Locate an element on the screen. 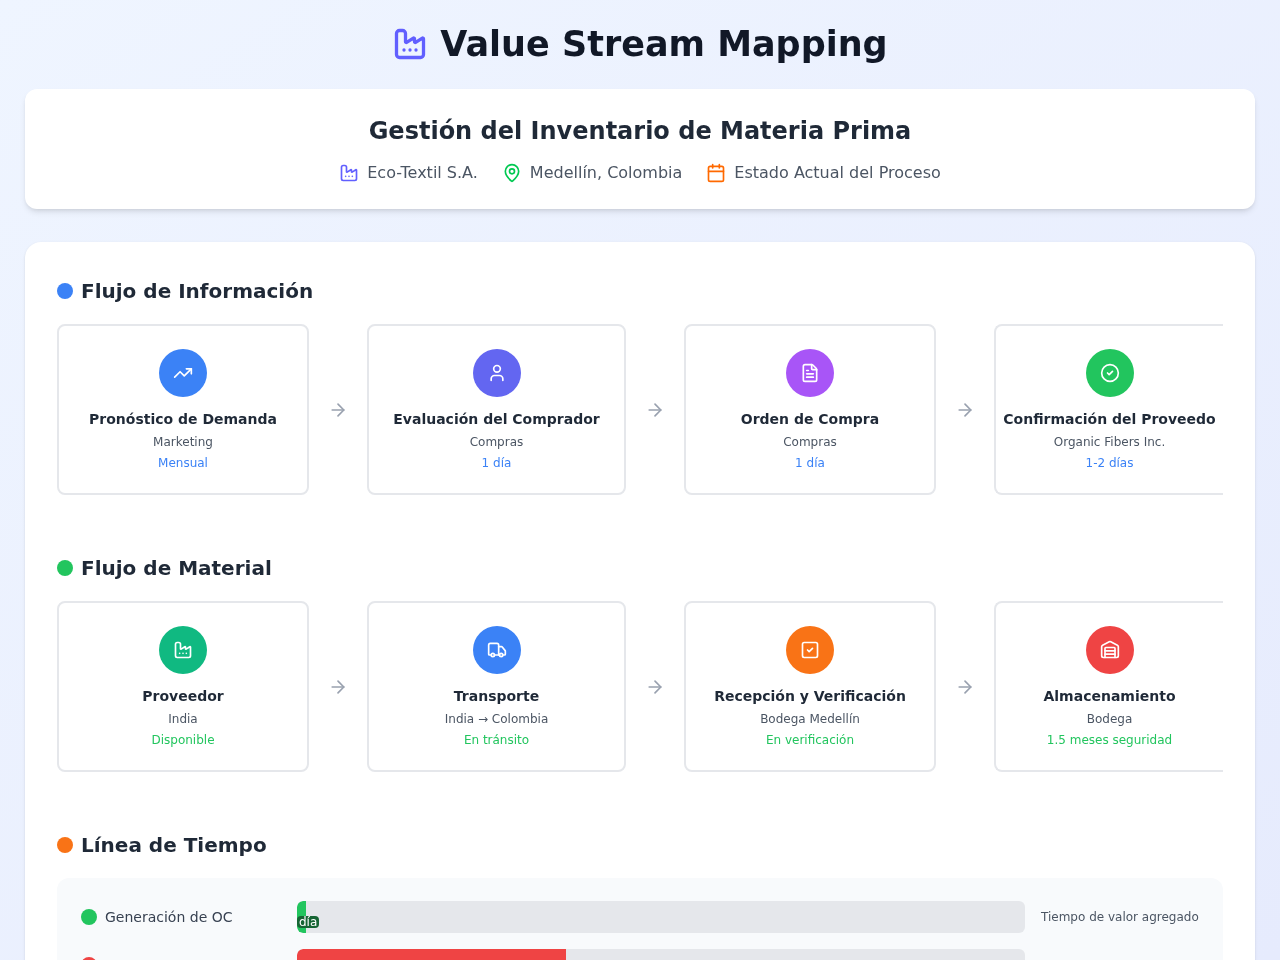  section-title: Flujo de Información is located at coordinates (197, 291).